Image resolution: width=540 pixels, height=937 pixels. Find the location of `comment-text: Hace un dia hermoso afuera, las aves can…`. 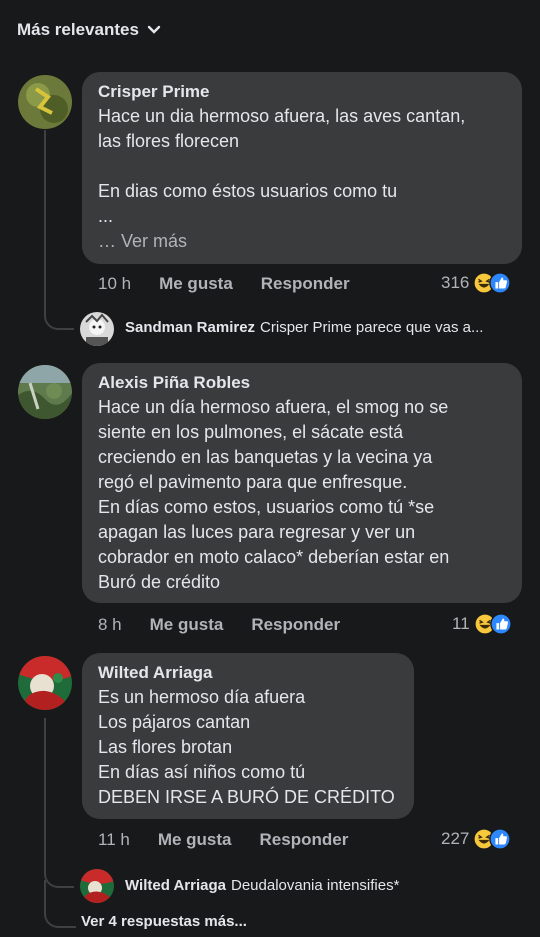

comment-text: Hace un dia hermoso afuera, las aves can… is located at coordinates (282, 166).